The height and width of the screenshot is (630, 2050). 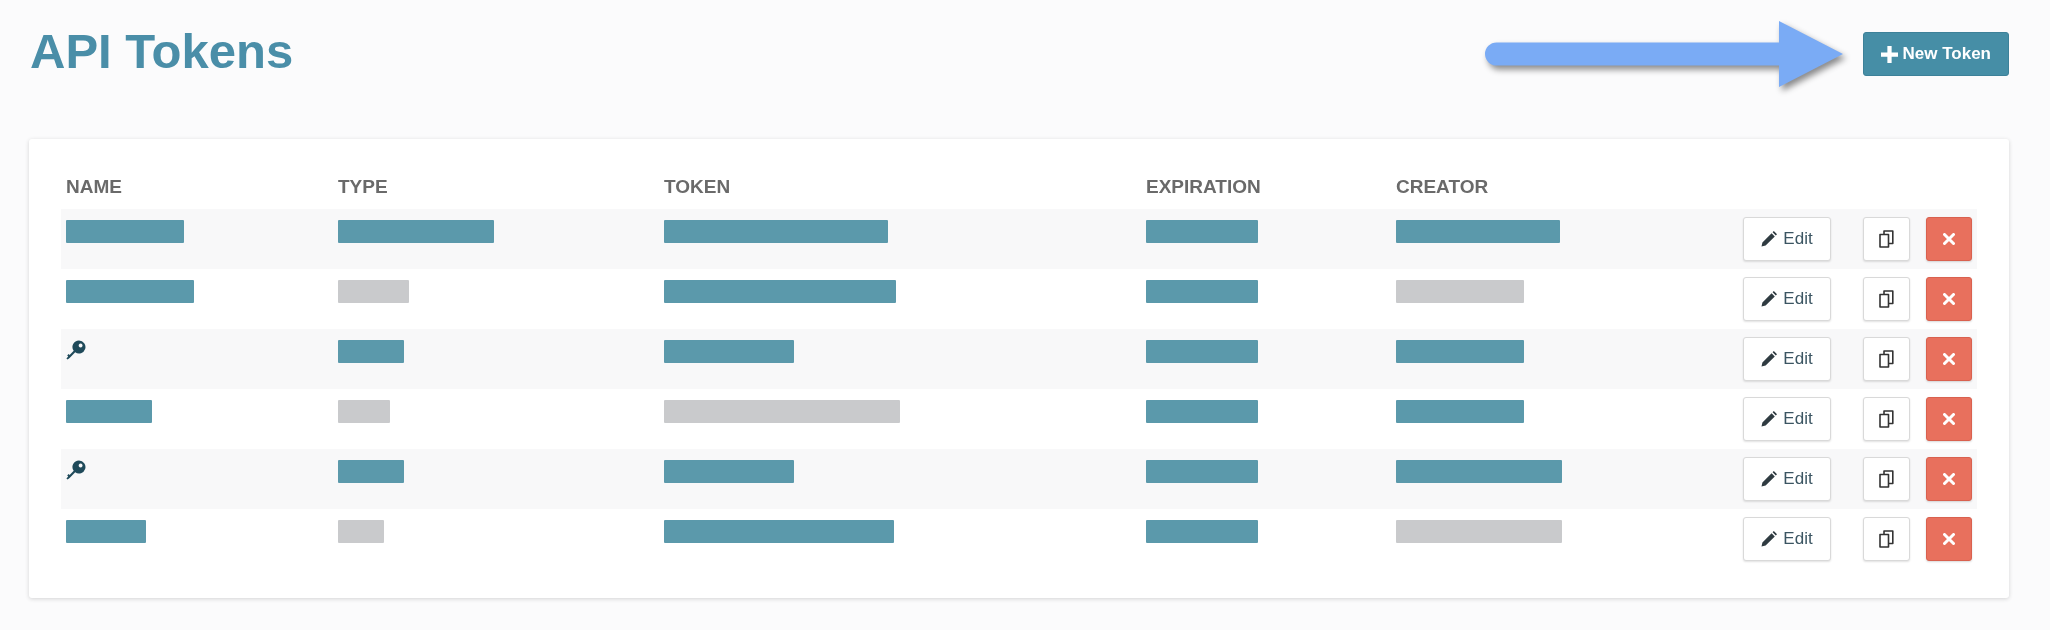 I want to click on new-token-button: New Token, so click(x=1935, y=54).